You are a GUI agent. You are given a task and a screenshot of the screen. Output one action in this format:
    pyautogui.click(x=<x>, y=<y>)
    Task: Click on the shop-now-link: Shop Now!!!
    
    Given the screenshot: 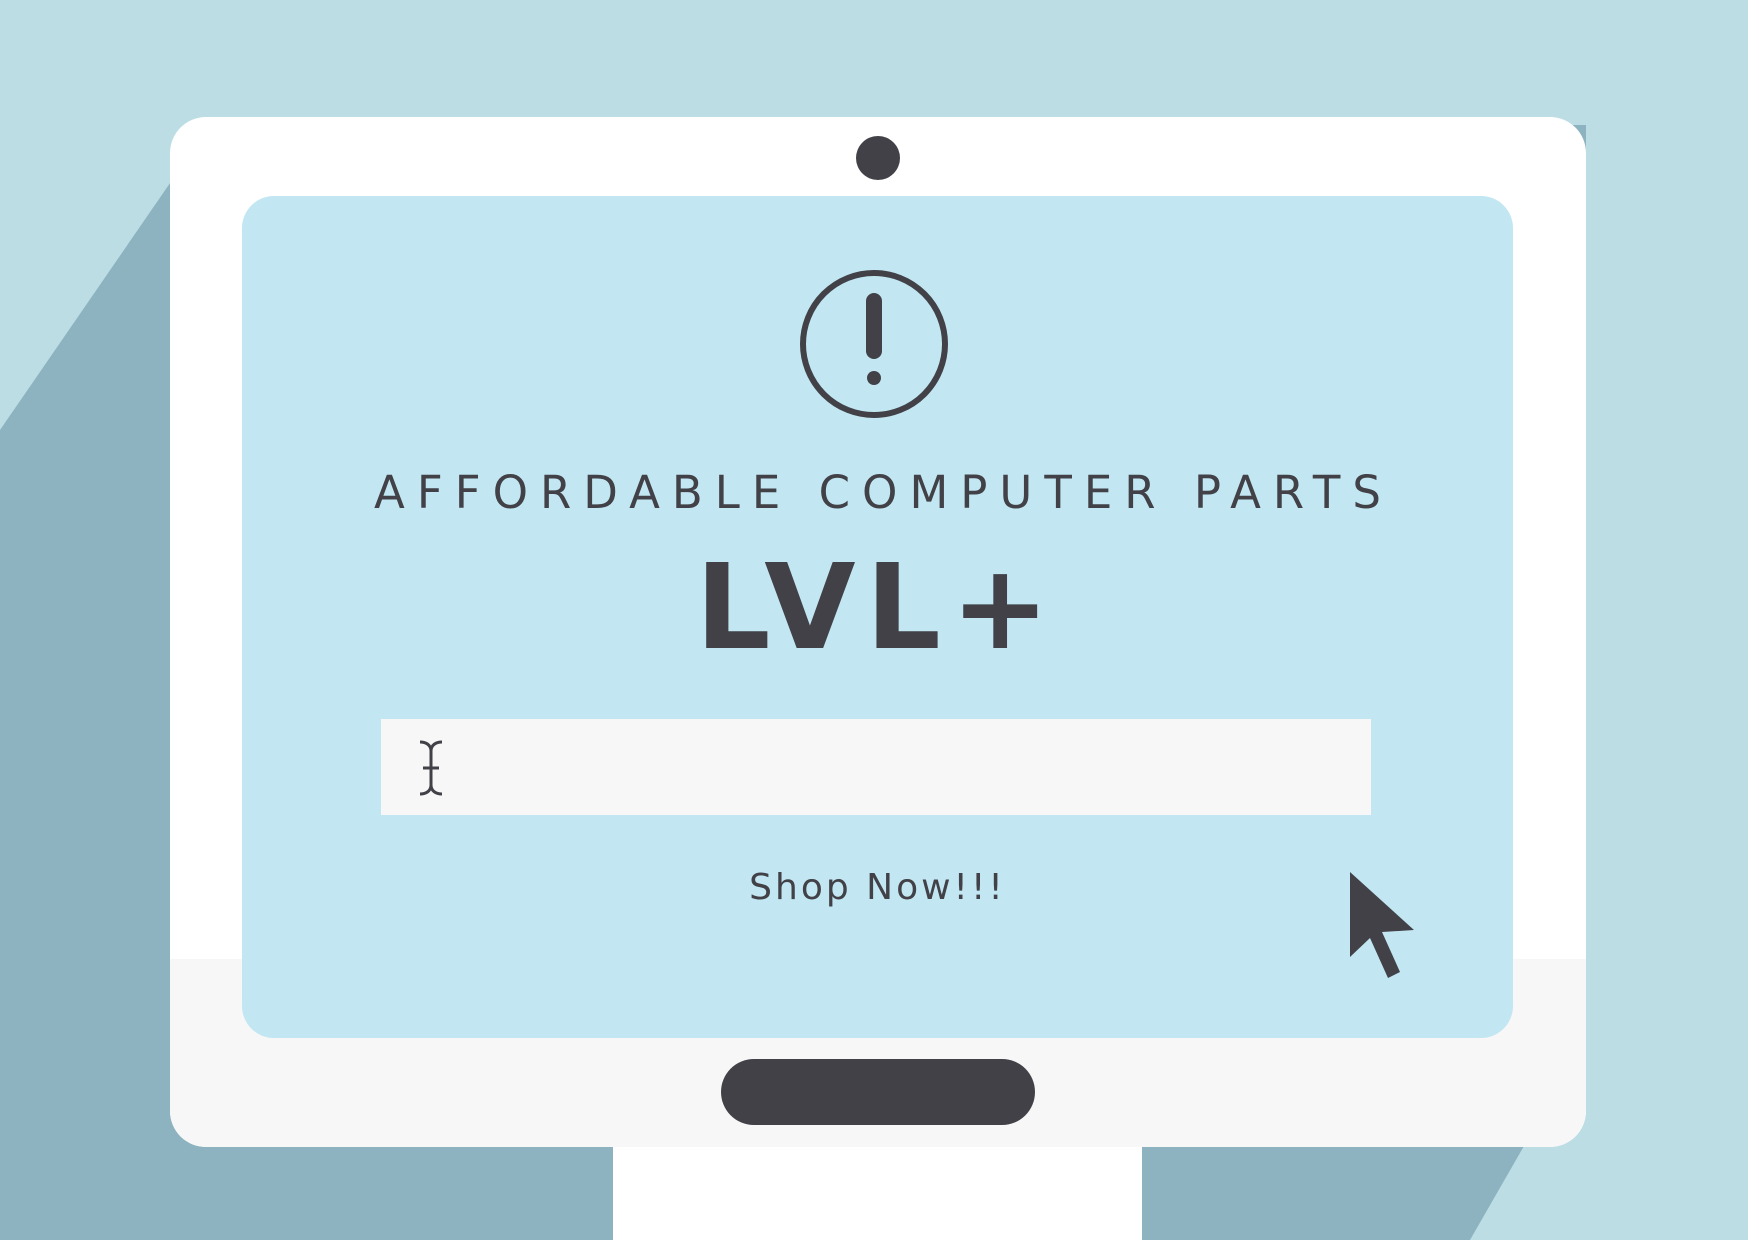 What is the action you would take?
    pyautogui.click(x=877, y=887)
    